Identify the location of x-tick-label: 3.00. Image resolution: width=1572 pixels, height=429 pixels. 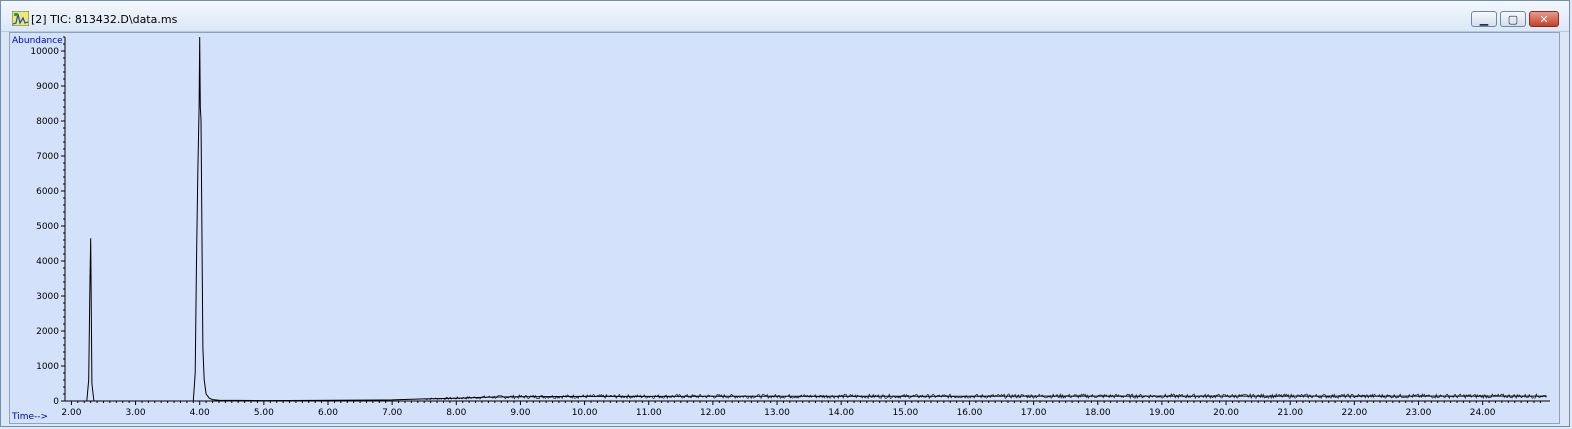
(136, 413).